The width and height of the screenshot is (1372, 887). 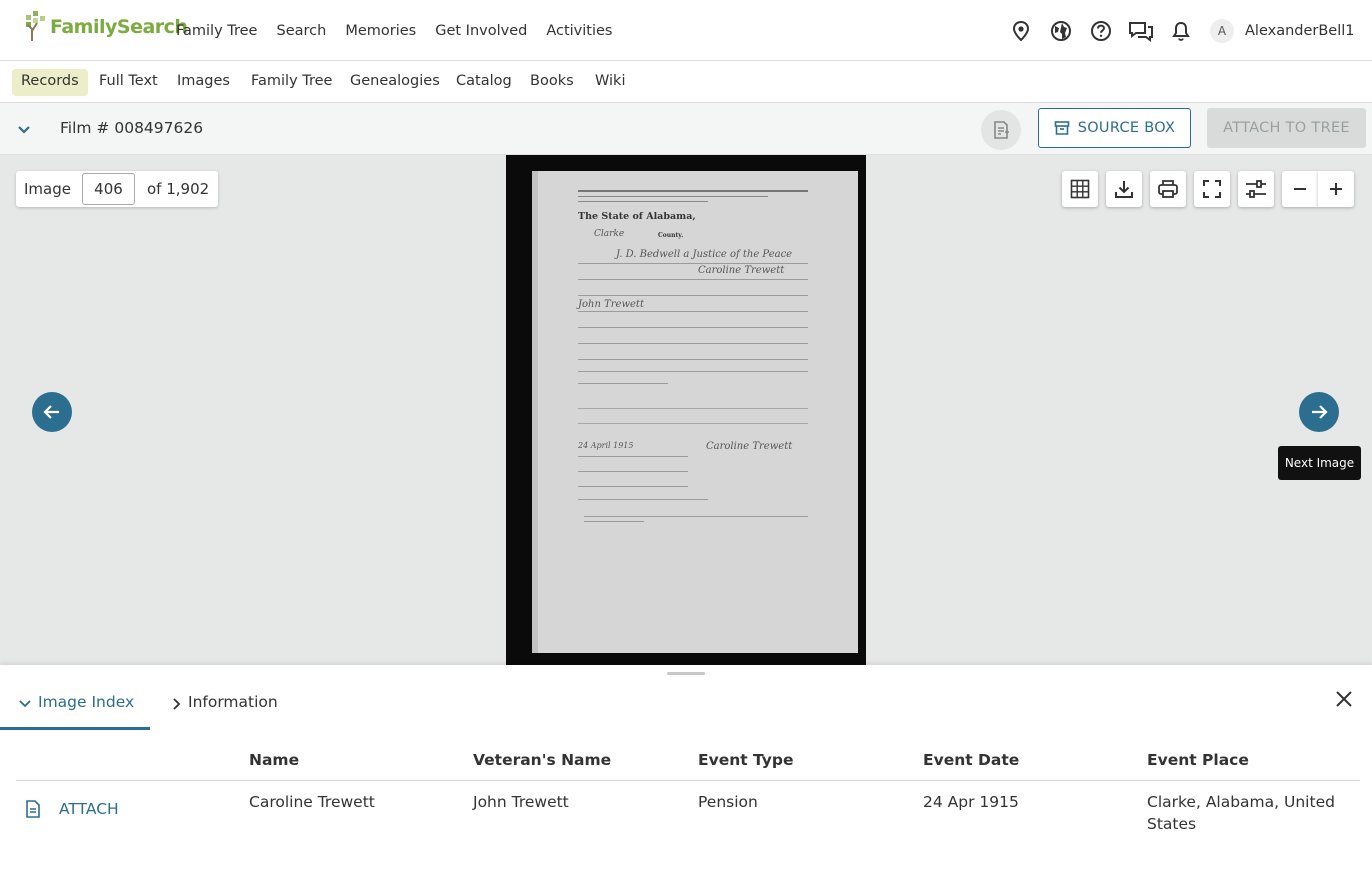 What do you see at coordinates (1319, 463) in the screenshot?
I see `next-image-tooltip: Next Image` at bounding box center [1319, 463].